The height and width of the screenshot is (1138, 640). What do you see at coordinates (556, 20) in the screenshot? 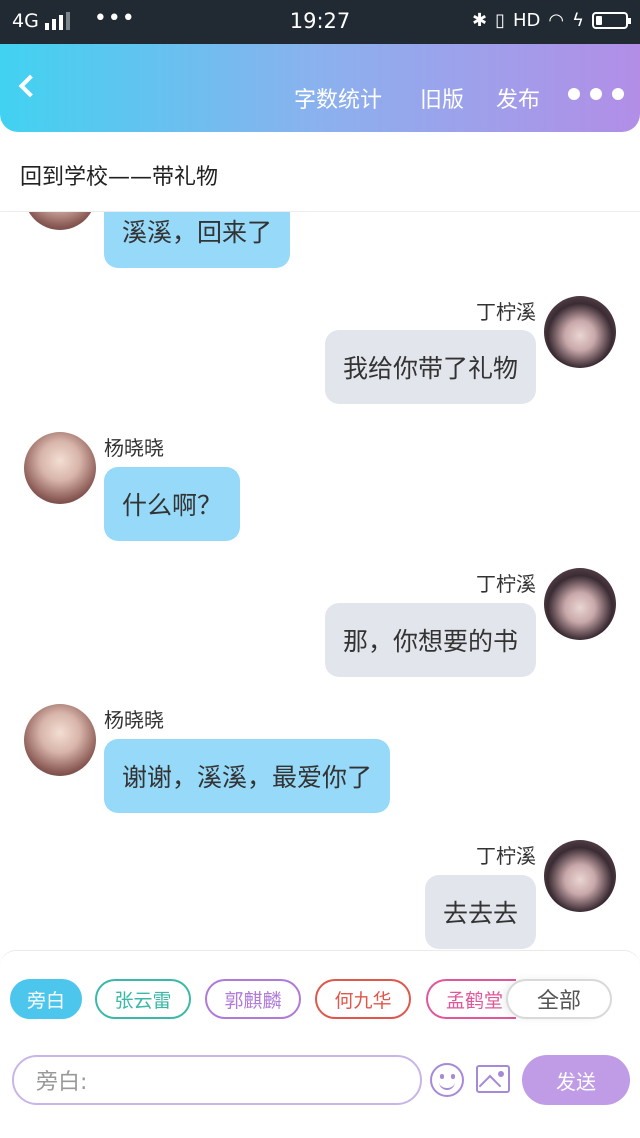
I see `wifi-icon: ◠` at bounding box center [556, 20].